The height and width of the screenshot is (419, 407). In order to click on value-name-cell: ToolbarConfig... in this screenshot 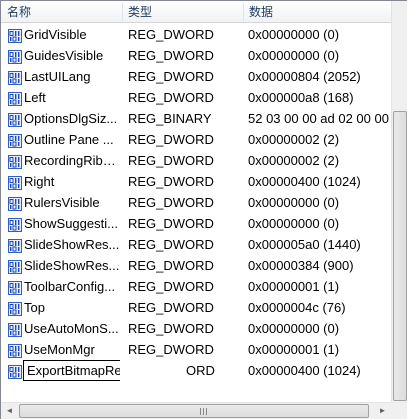, I will do `click(62, 286)`.